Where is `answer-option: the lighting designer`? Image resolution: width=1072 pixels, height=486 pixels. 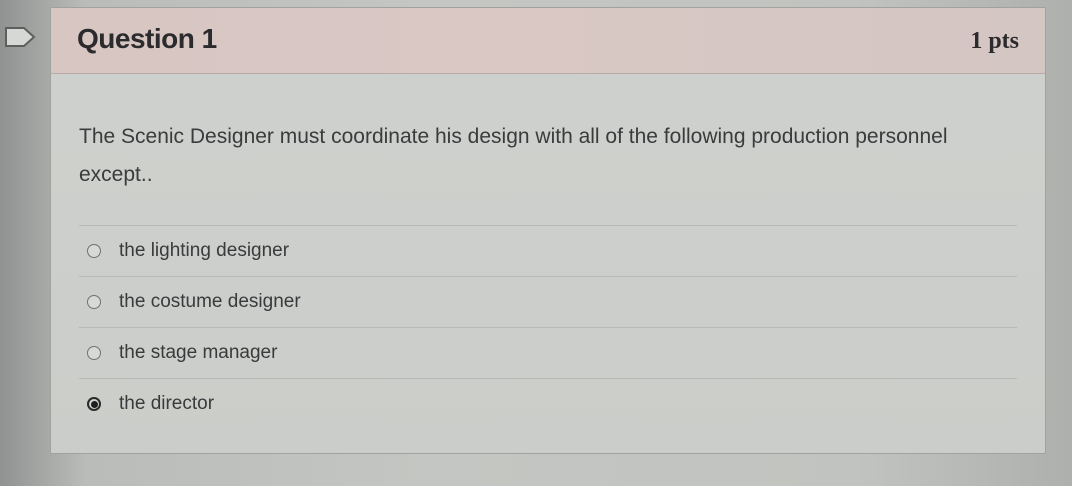 answer-option: the lighting designer is located at coordinates (548, 250).